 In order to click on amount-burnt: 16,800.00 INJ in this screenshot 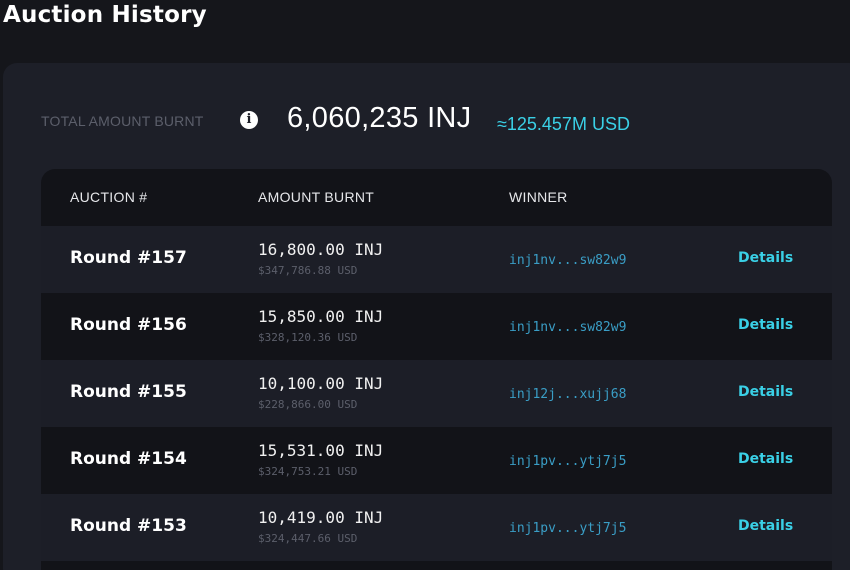, I will do `click(321, 249)`.